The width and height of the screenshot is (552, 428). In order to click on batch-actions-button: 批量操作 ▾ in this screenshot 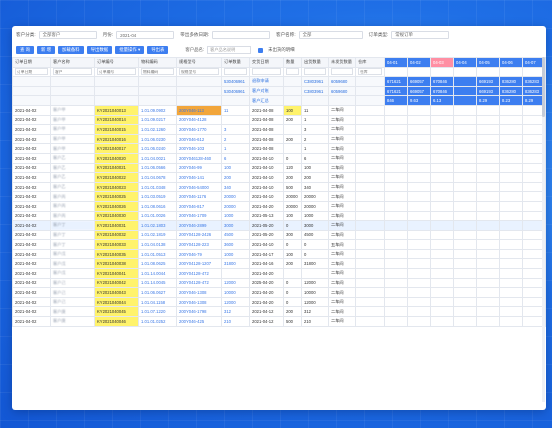, I will do `click(130, 50)`.